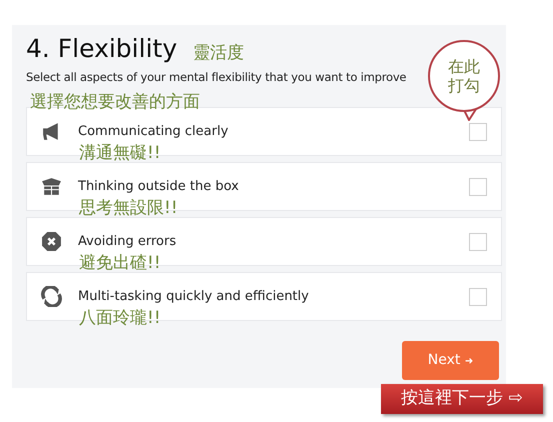  I want to click on annotation-text: 避免出碴!!, so click(120, 263).